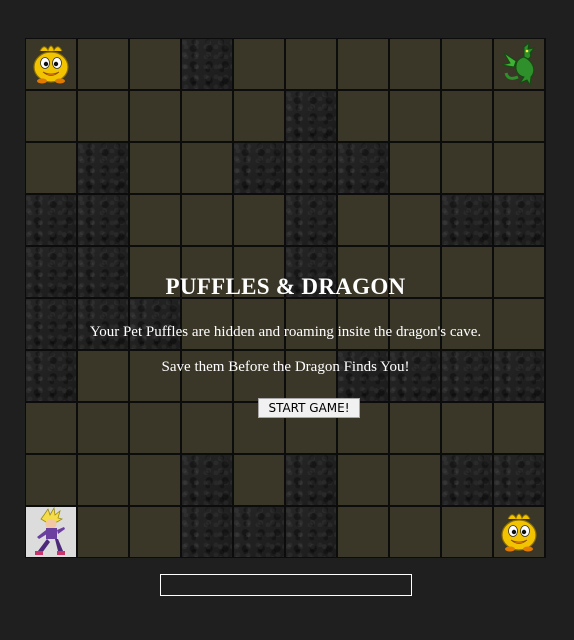 The width and height of the screenshot is (574, 640). Describe the element at coordinates (309, 408) in the screenshot. I see `start-game-button: START GAME!` at that location.